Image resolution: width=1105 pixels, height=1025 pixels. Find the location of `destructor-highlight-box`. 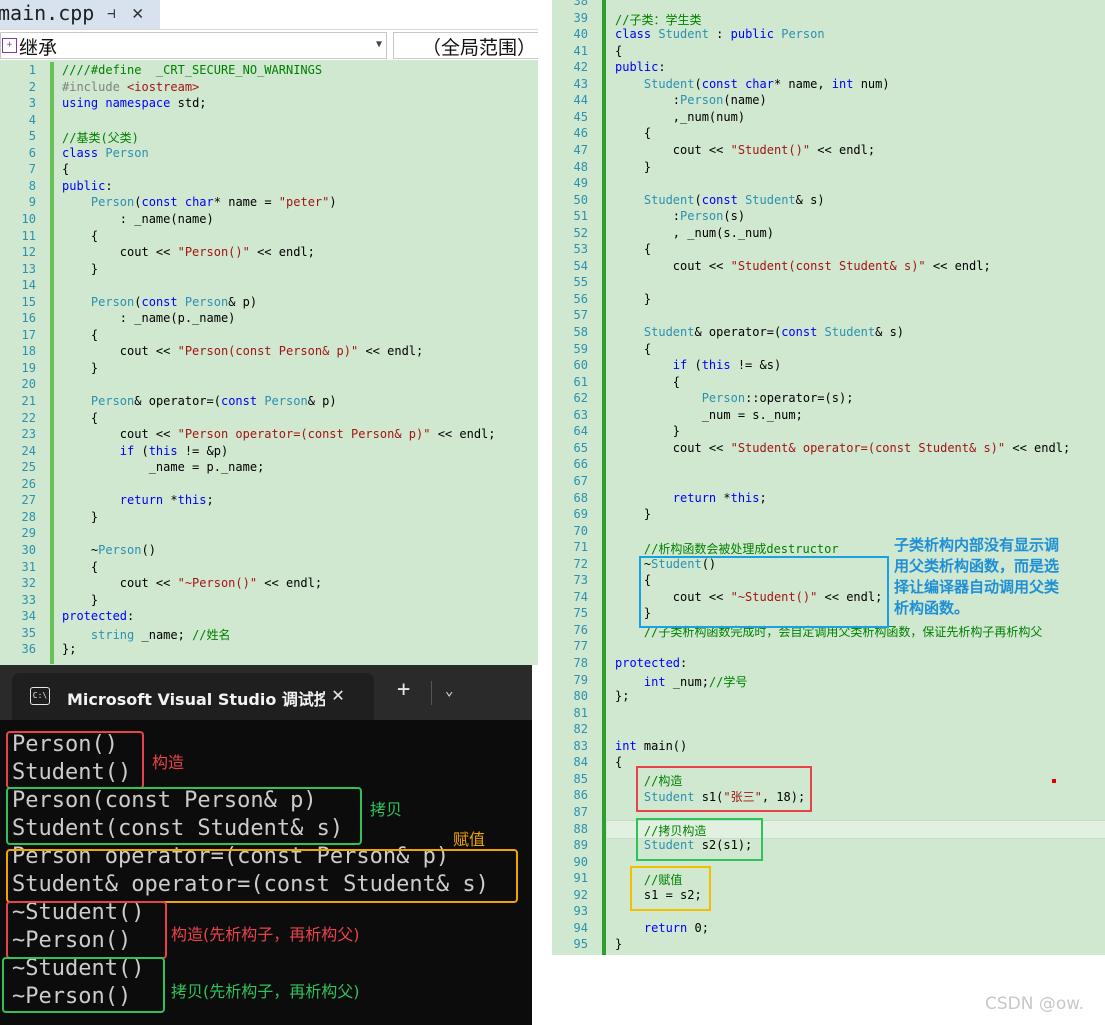

destructor-highlight-box is located at coordinates (764, 592).